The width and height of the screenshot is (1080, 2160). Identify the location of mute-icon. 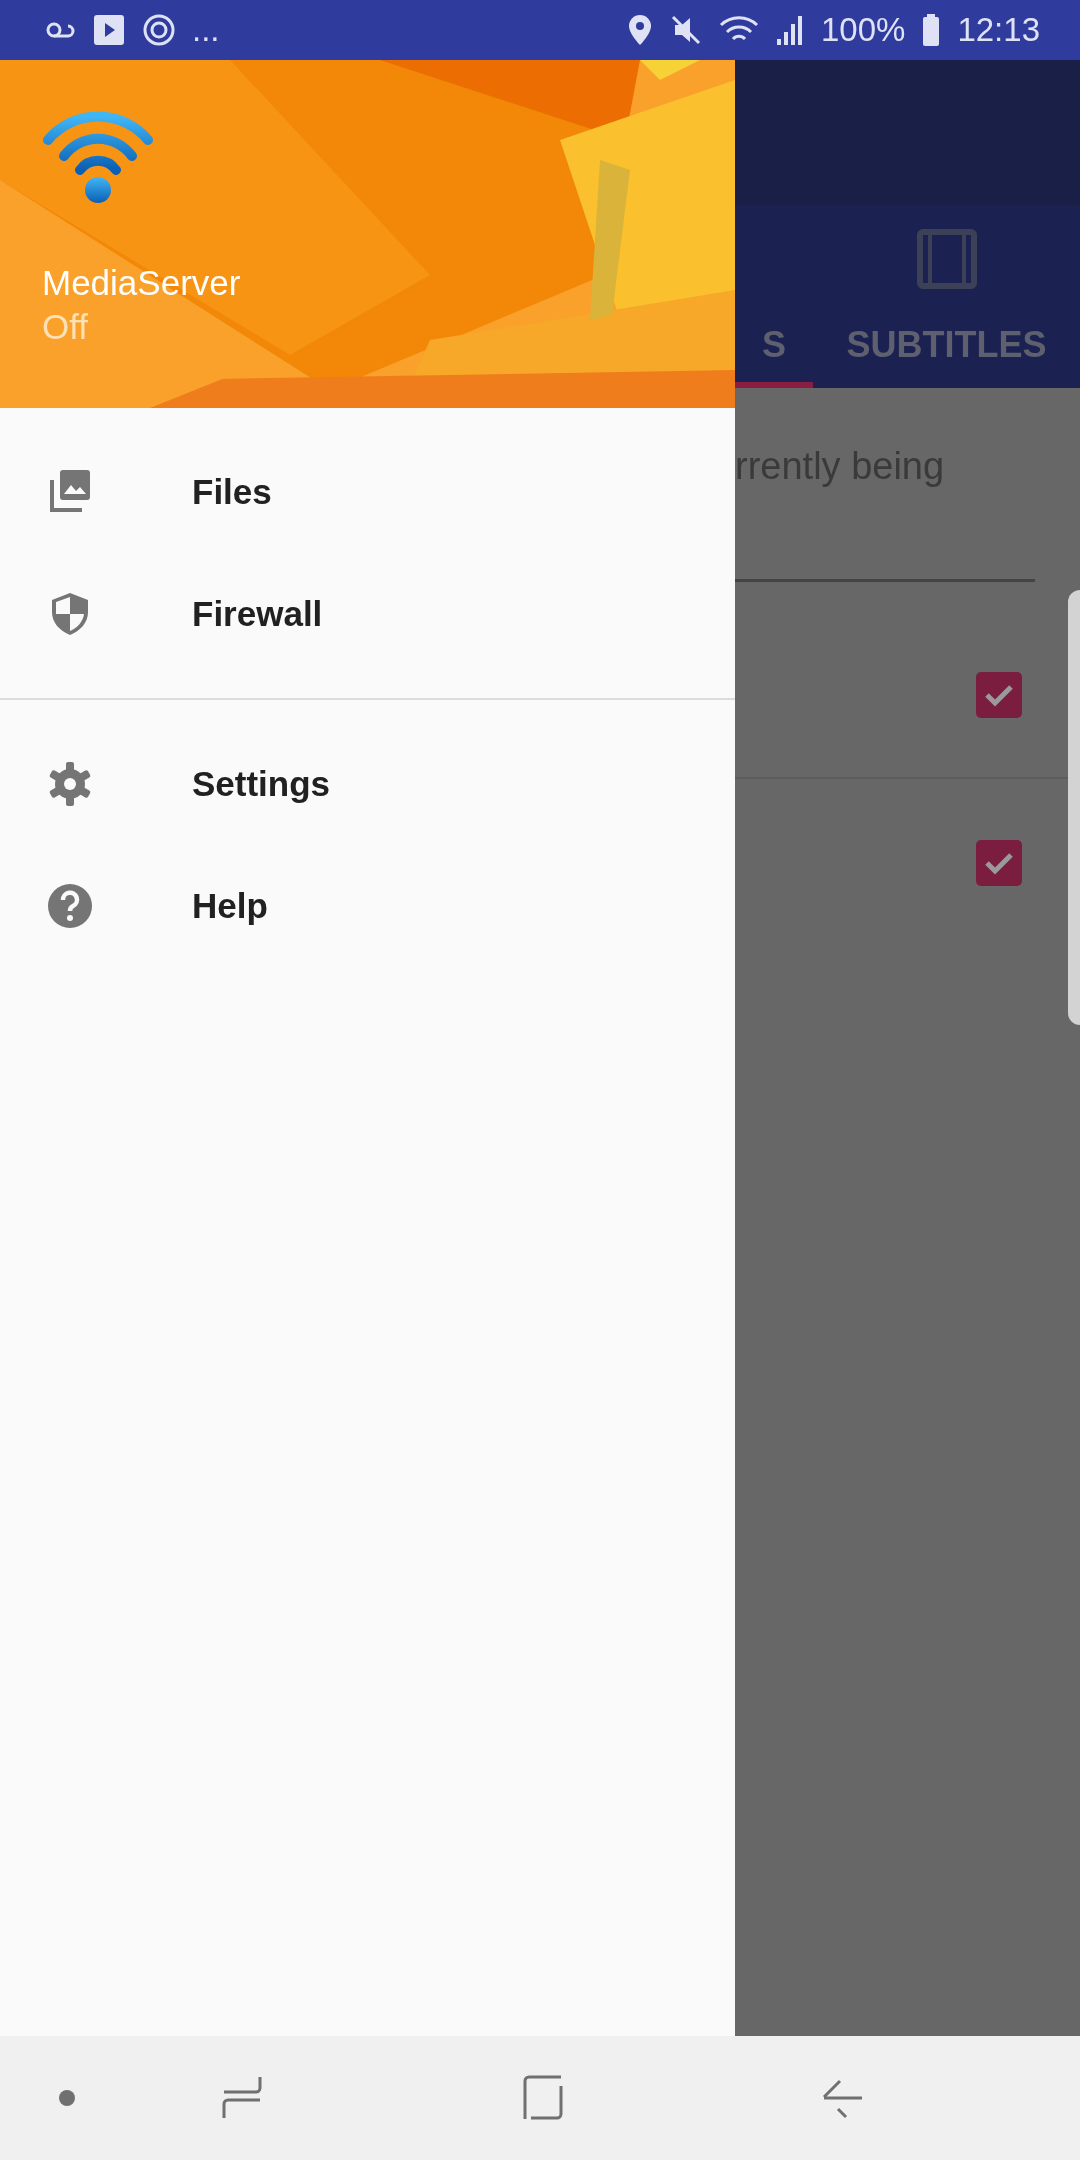
(686, 30).